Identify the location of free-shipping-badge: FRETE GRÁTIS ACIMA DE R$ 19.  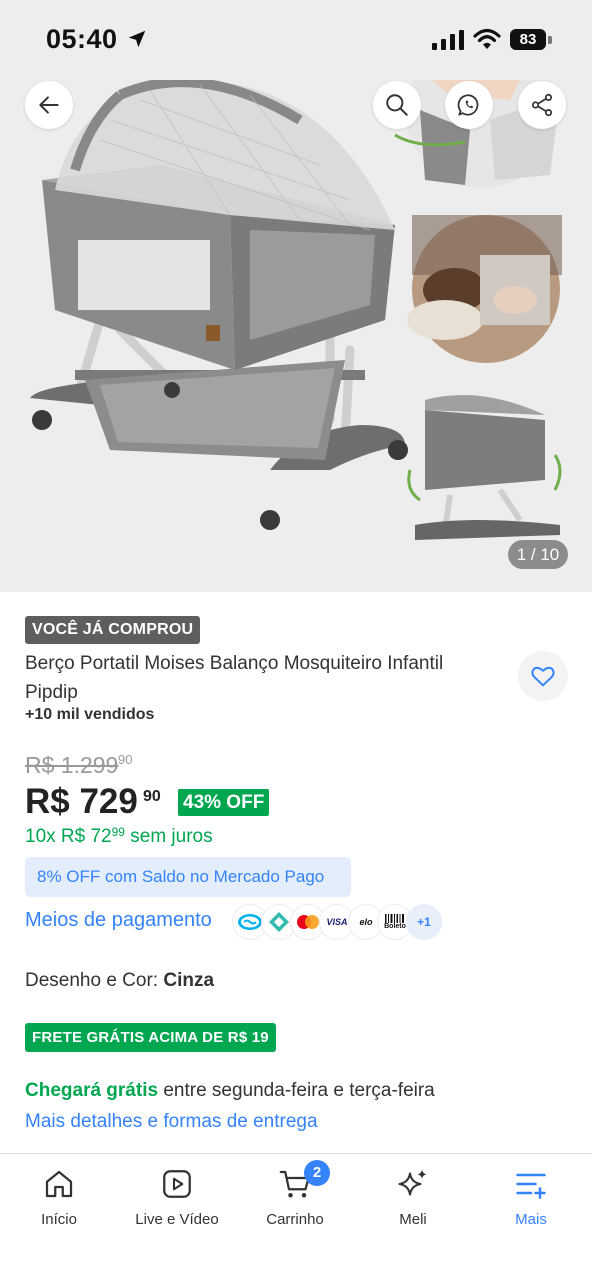
(150, 1037).